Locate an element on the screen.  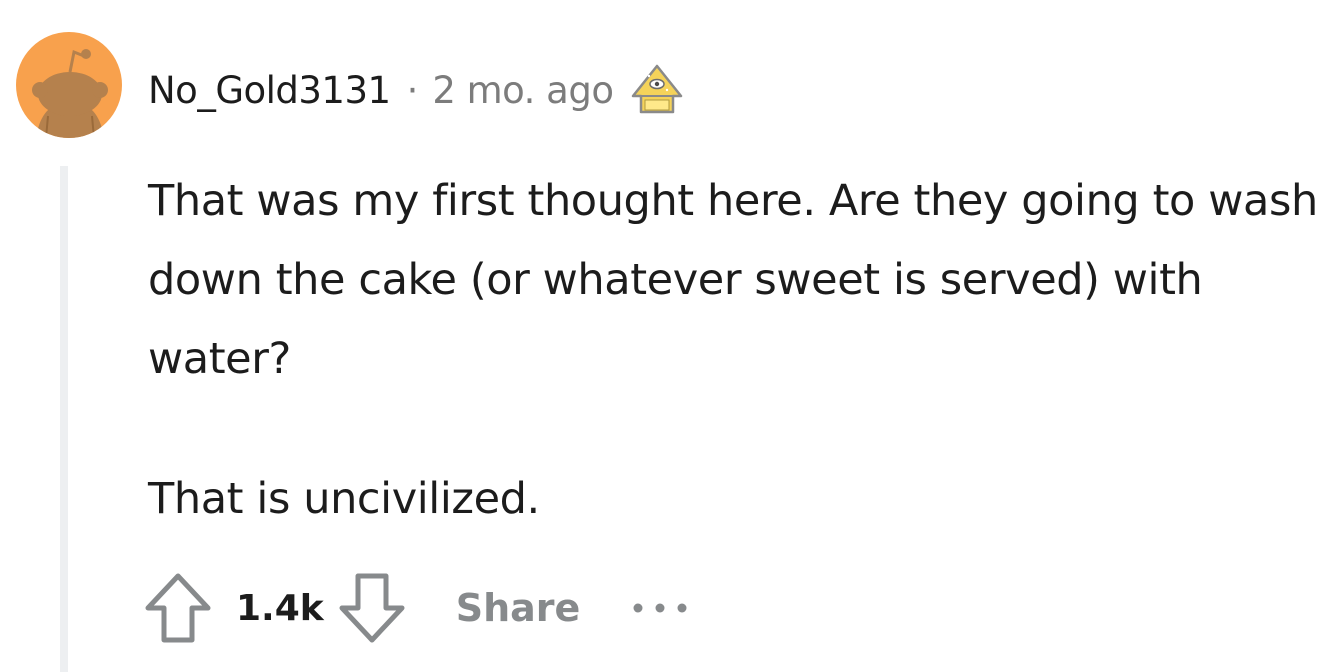
username-link: No_Gold3131 is located at coordinates (269, 90).